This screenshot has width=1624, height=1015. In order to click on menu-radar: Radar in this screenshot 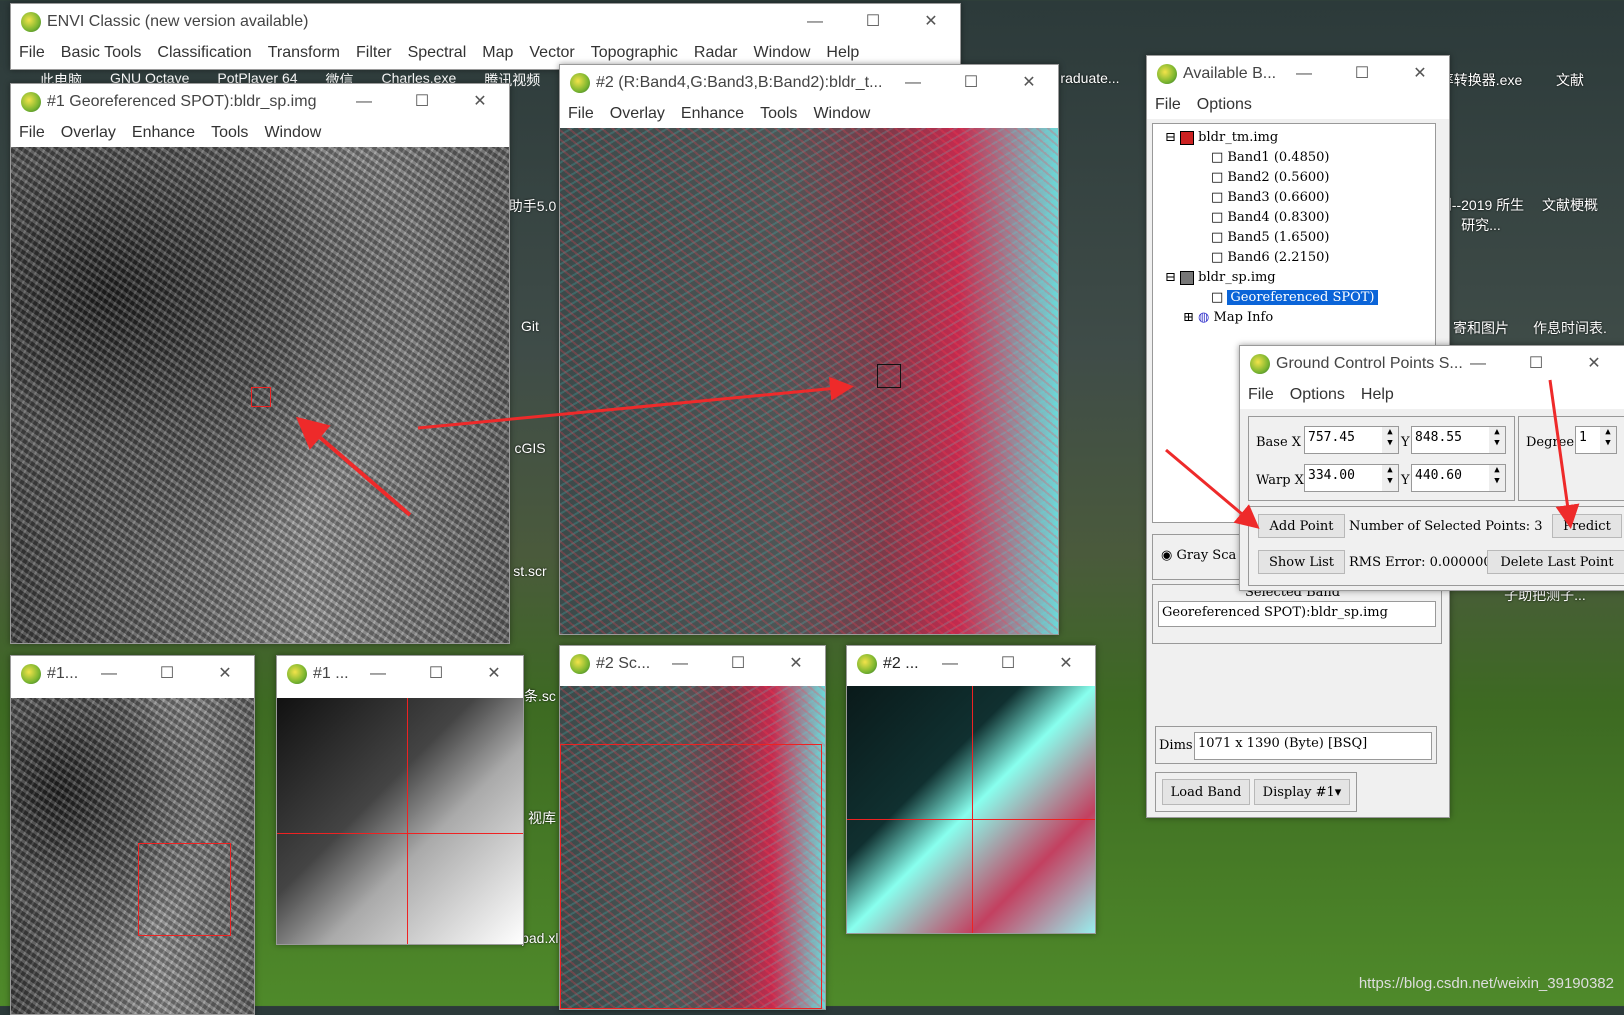, I will do `click(716, 53)`.